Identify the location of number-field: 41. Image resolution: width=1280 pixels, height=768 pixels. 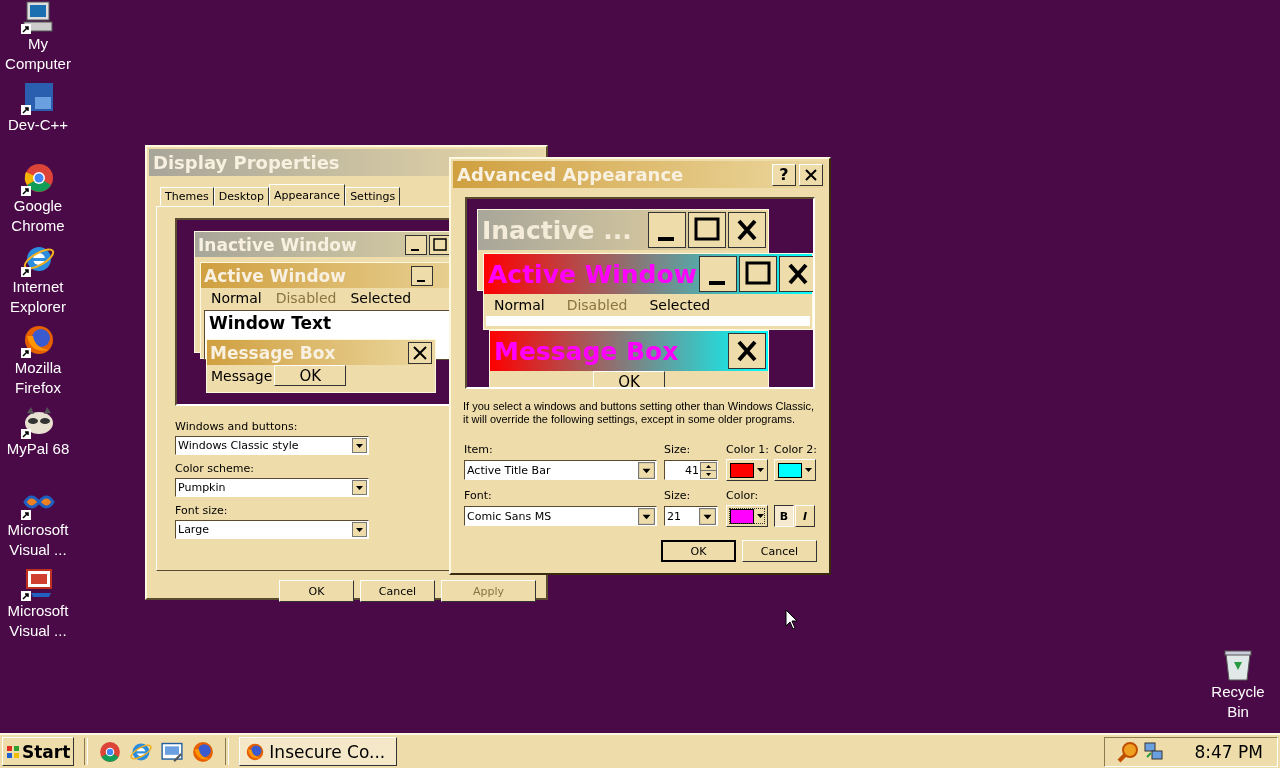
(691, 470).